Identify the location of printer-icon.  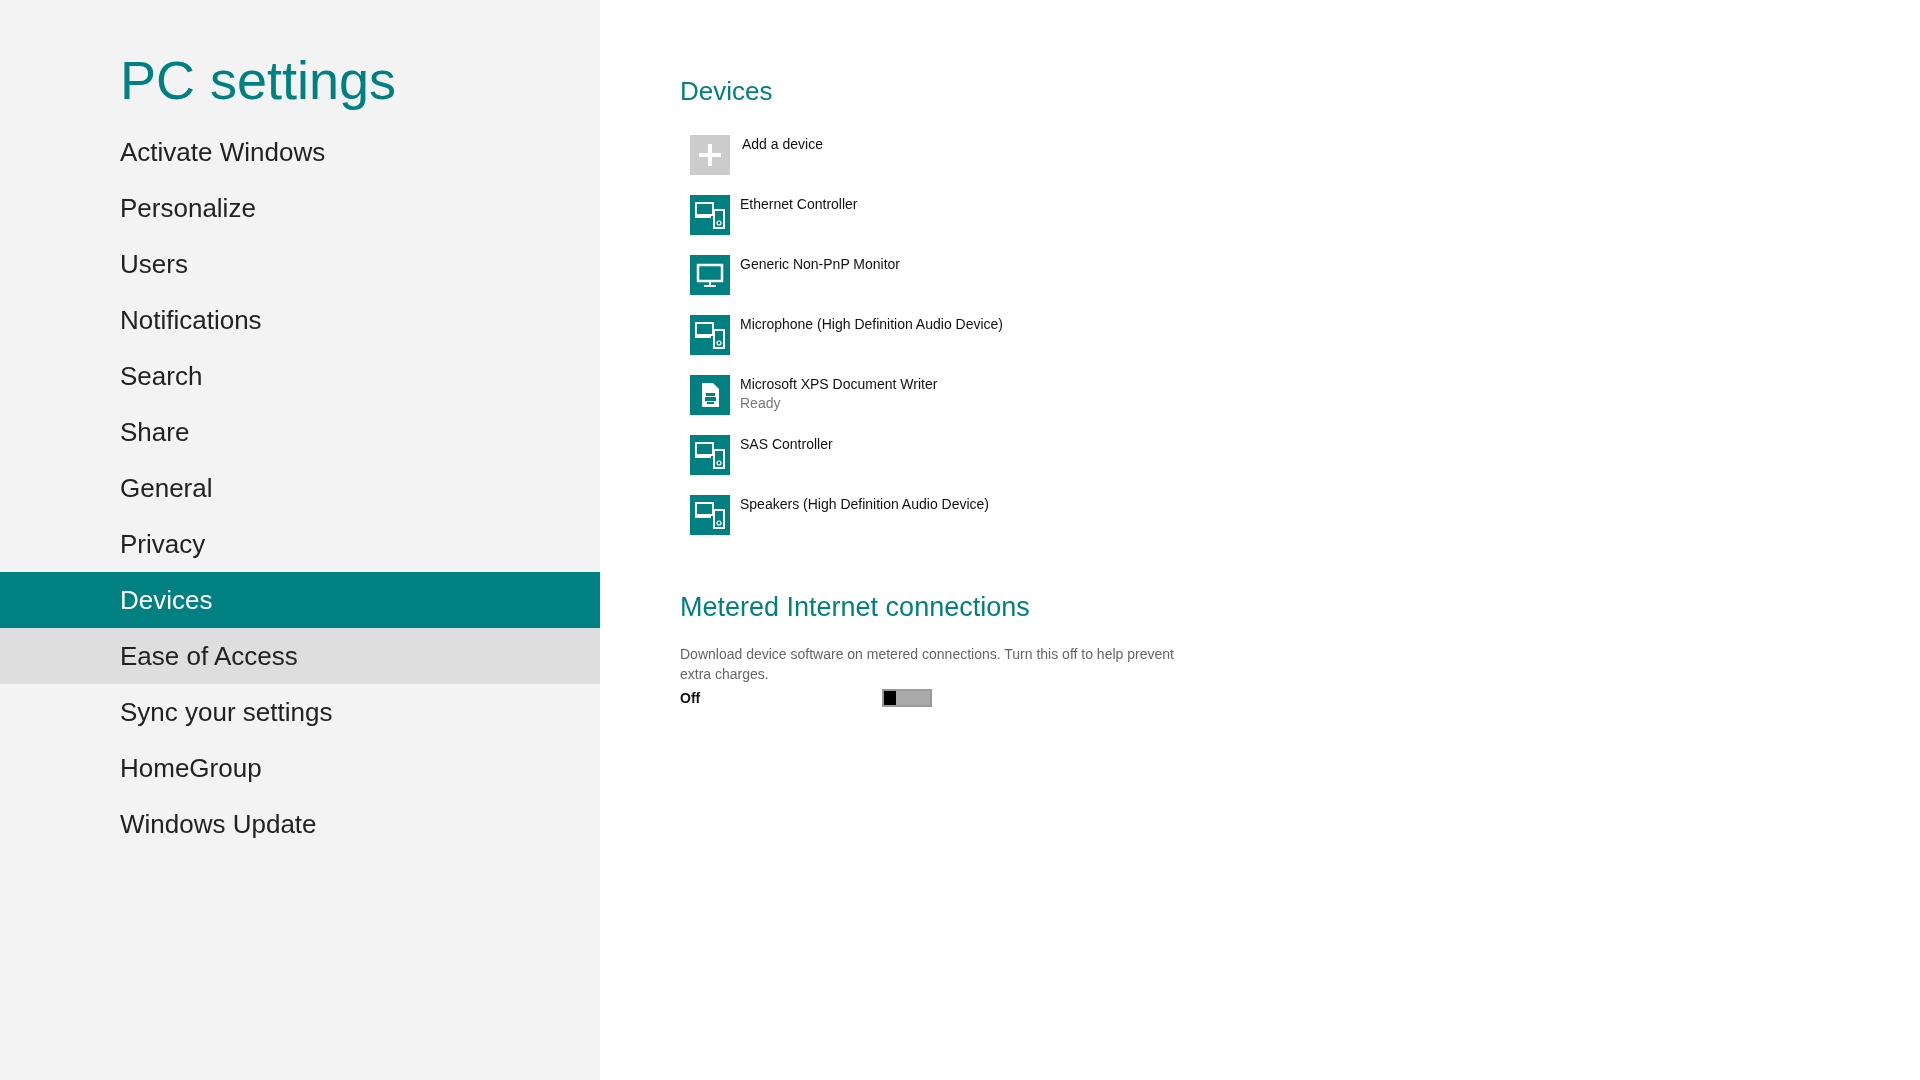
(710, 395).